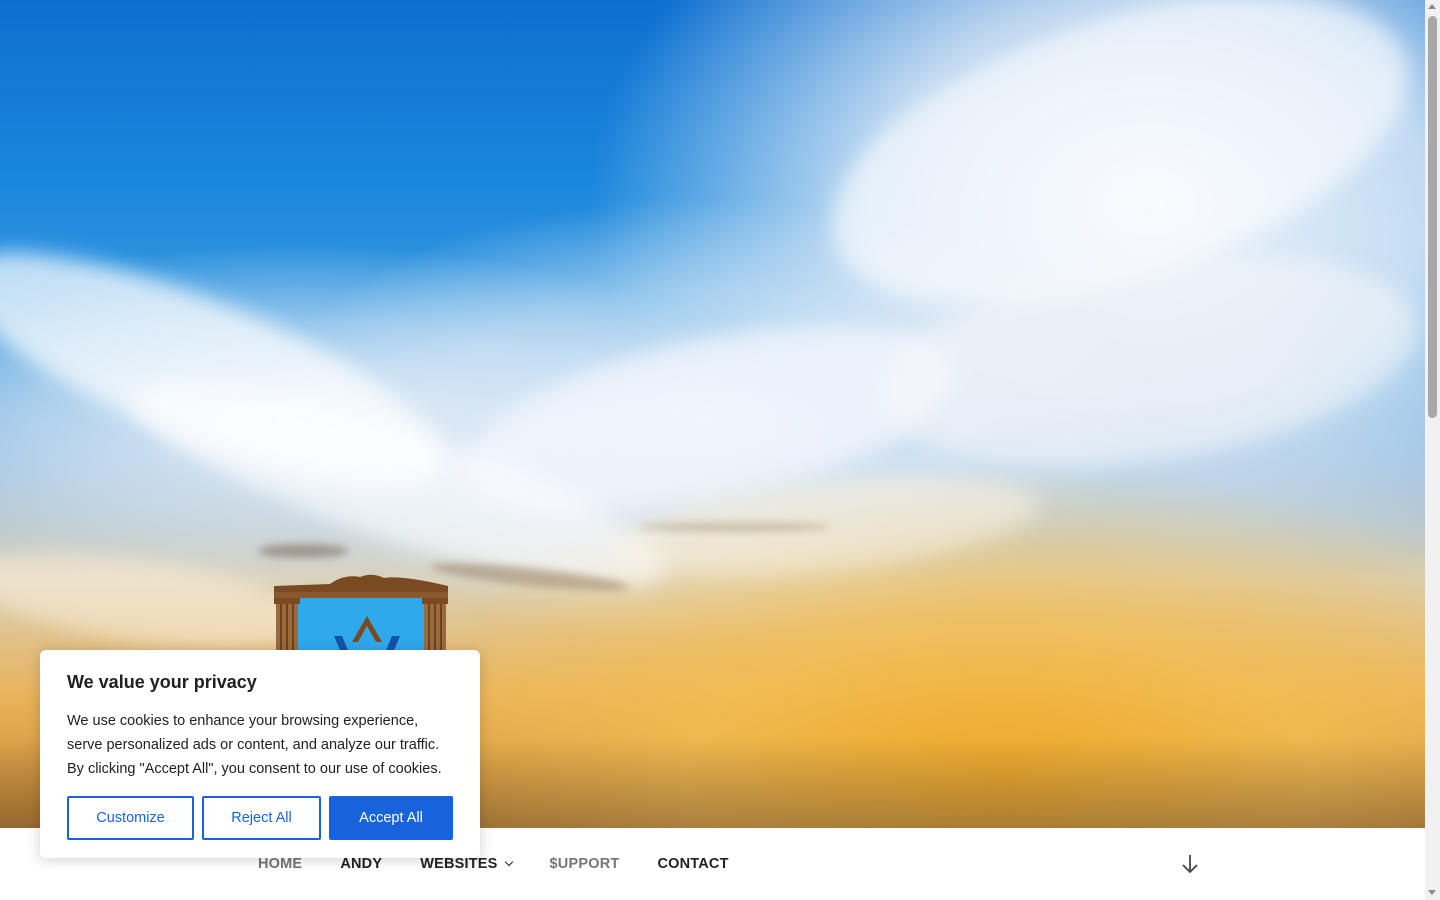 The width and height of the screenshot is (1440, 900). I want to click on nav-item-label: ANDY, so click(361, 864).